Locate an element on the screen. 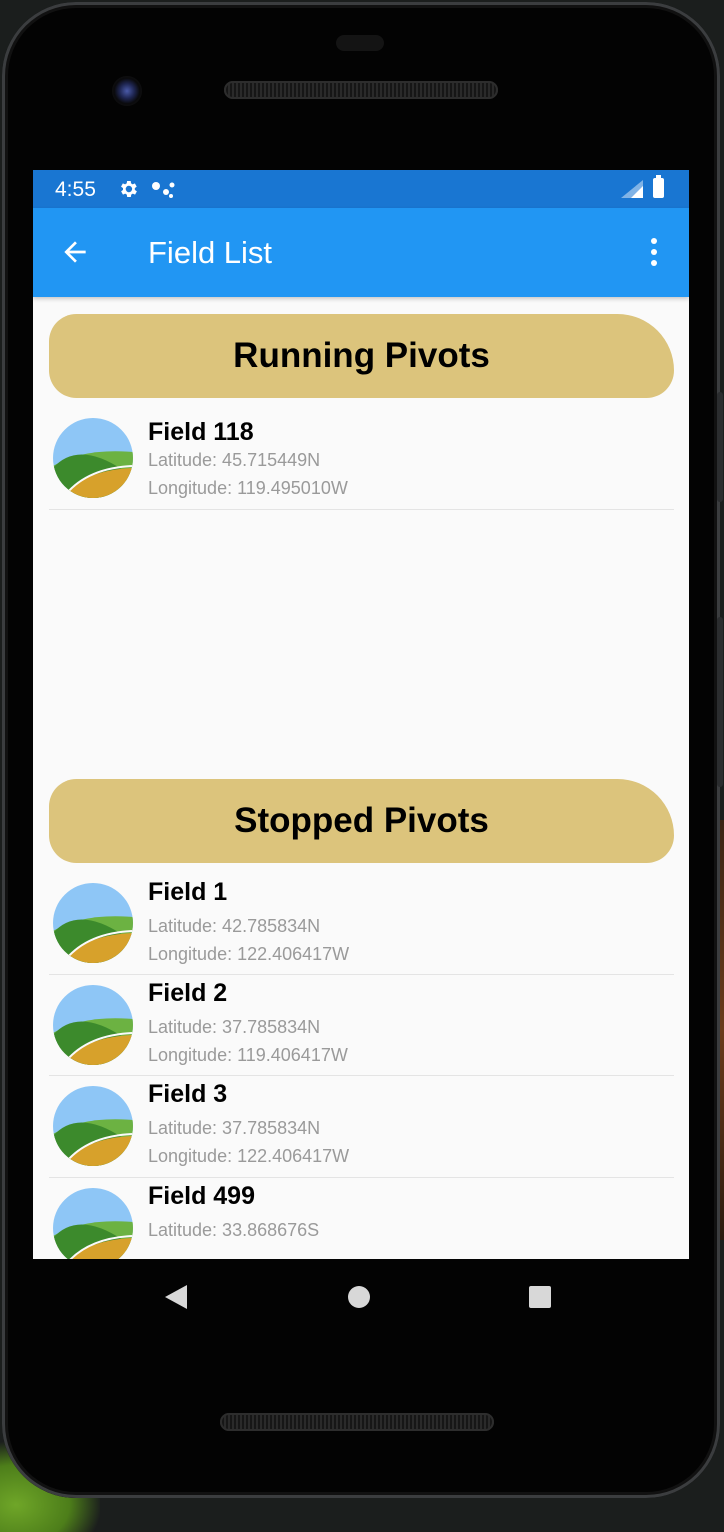 The height and width of the screenshot is (1532, 724). gear-icon is located at coordinates (128, 191).